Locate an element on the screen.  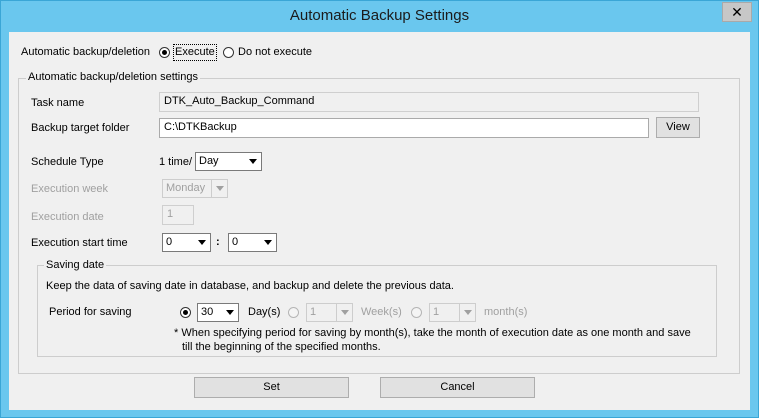
execution-week-label: Execution week is located at coordinates (70, 189).